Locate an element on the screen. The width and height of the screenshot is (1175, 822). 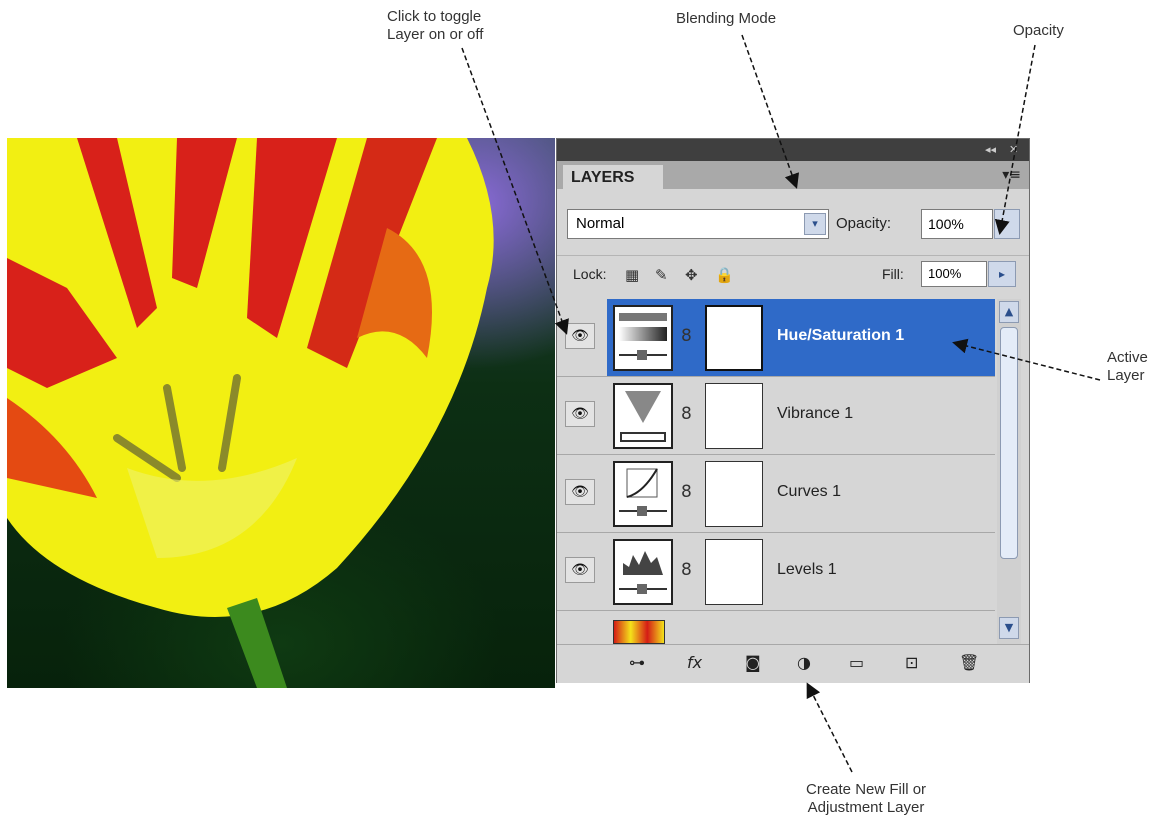
arrow-create is located at coordinates (829, 727).